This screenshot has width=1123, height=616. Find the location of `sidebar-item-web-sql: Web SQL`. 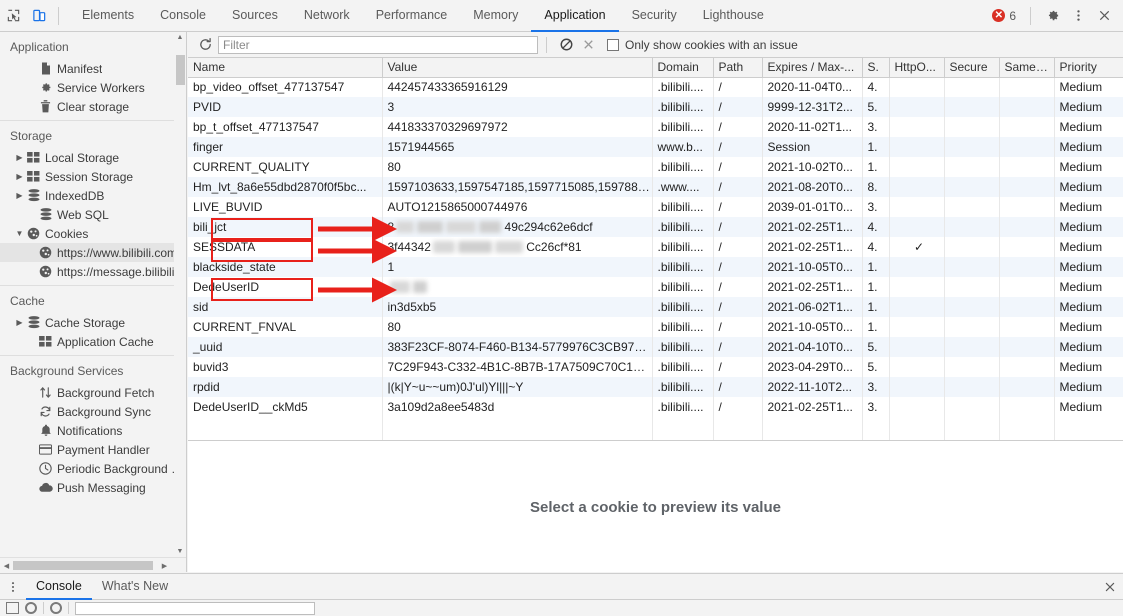

sidebar-item-web-sql: Web SQL is located at coordinates (93, 214).